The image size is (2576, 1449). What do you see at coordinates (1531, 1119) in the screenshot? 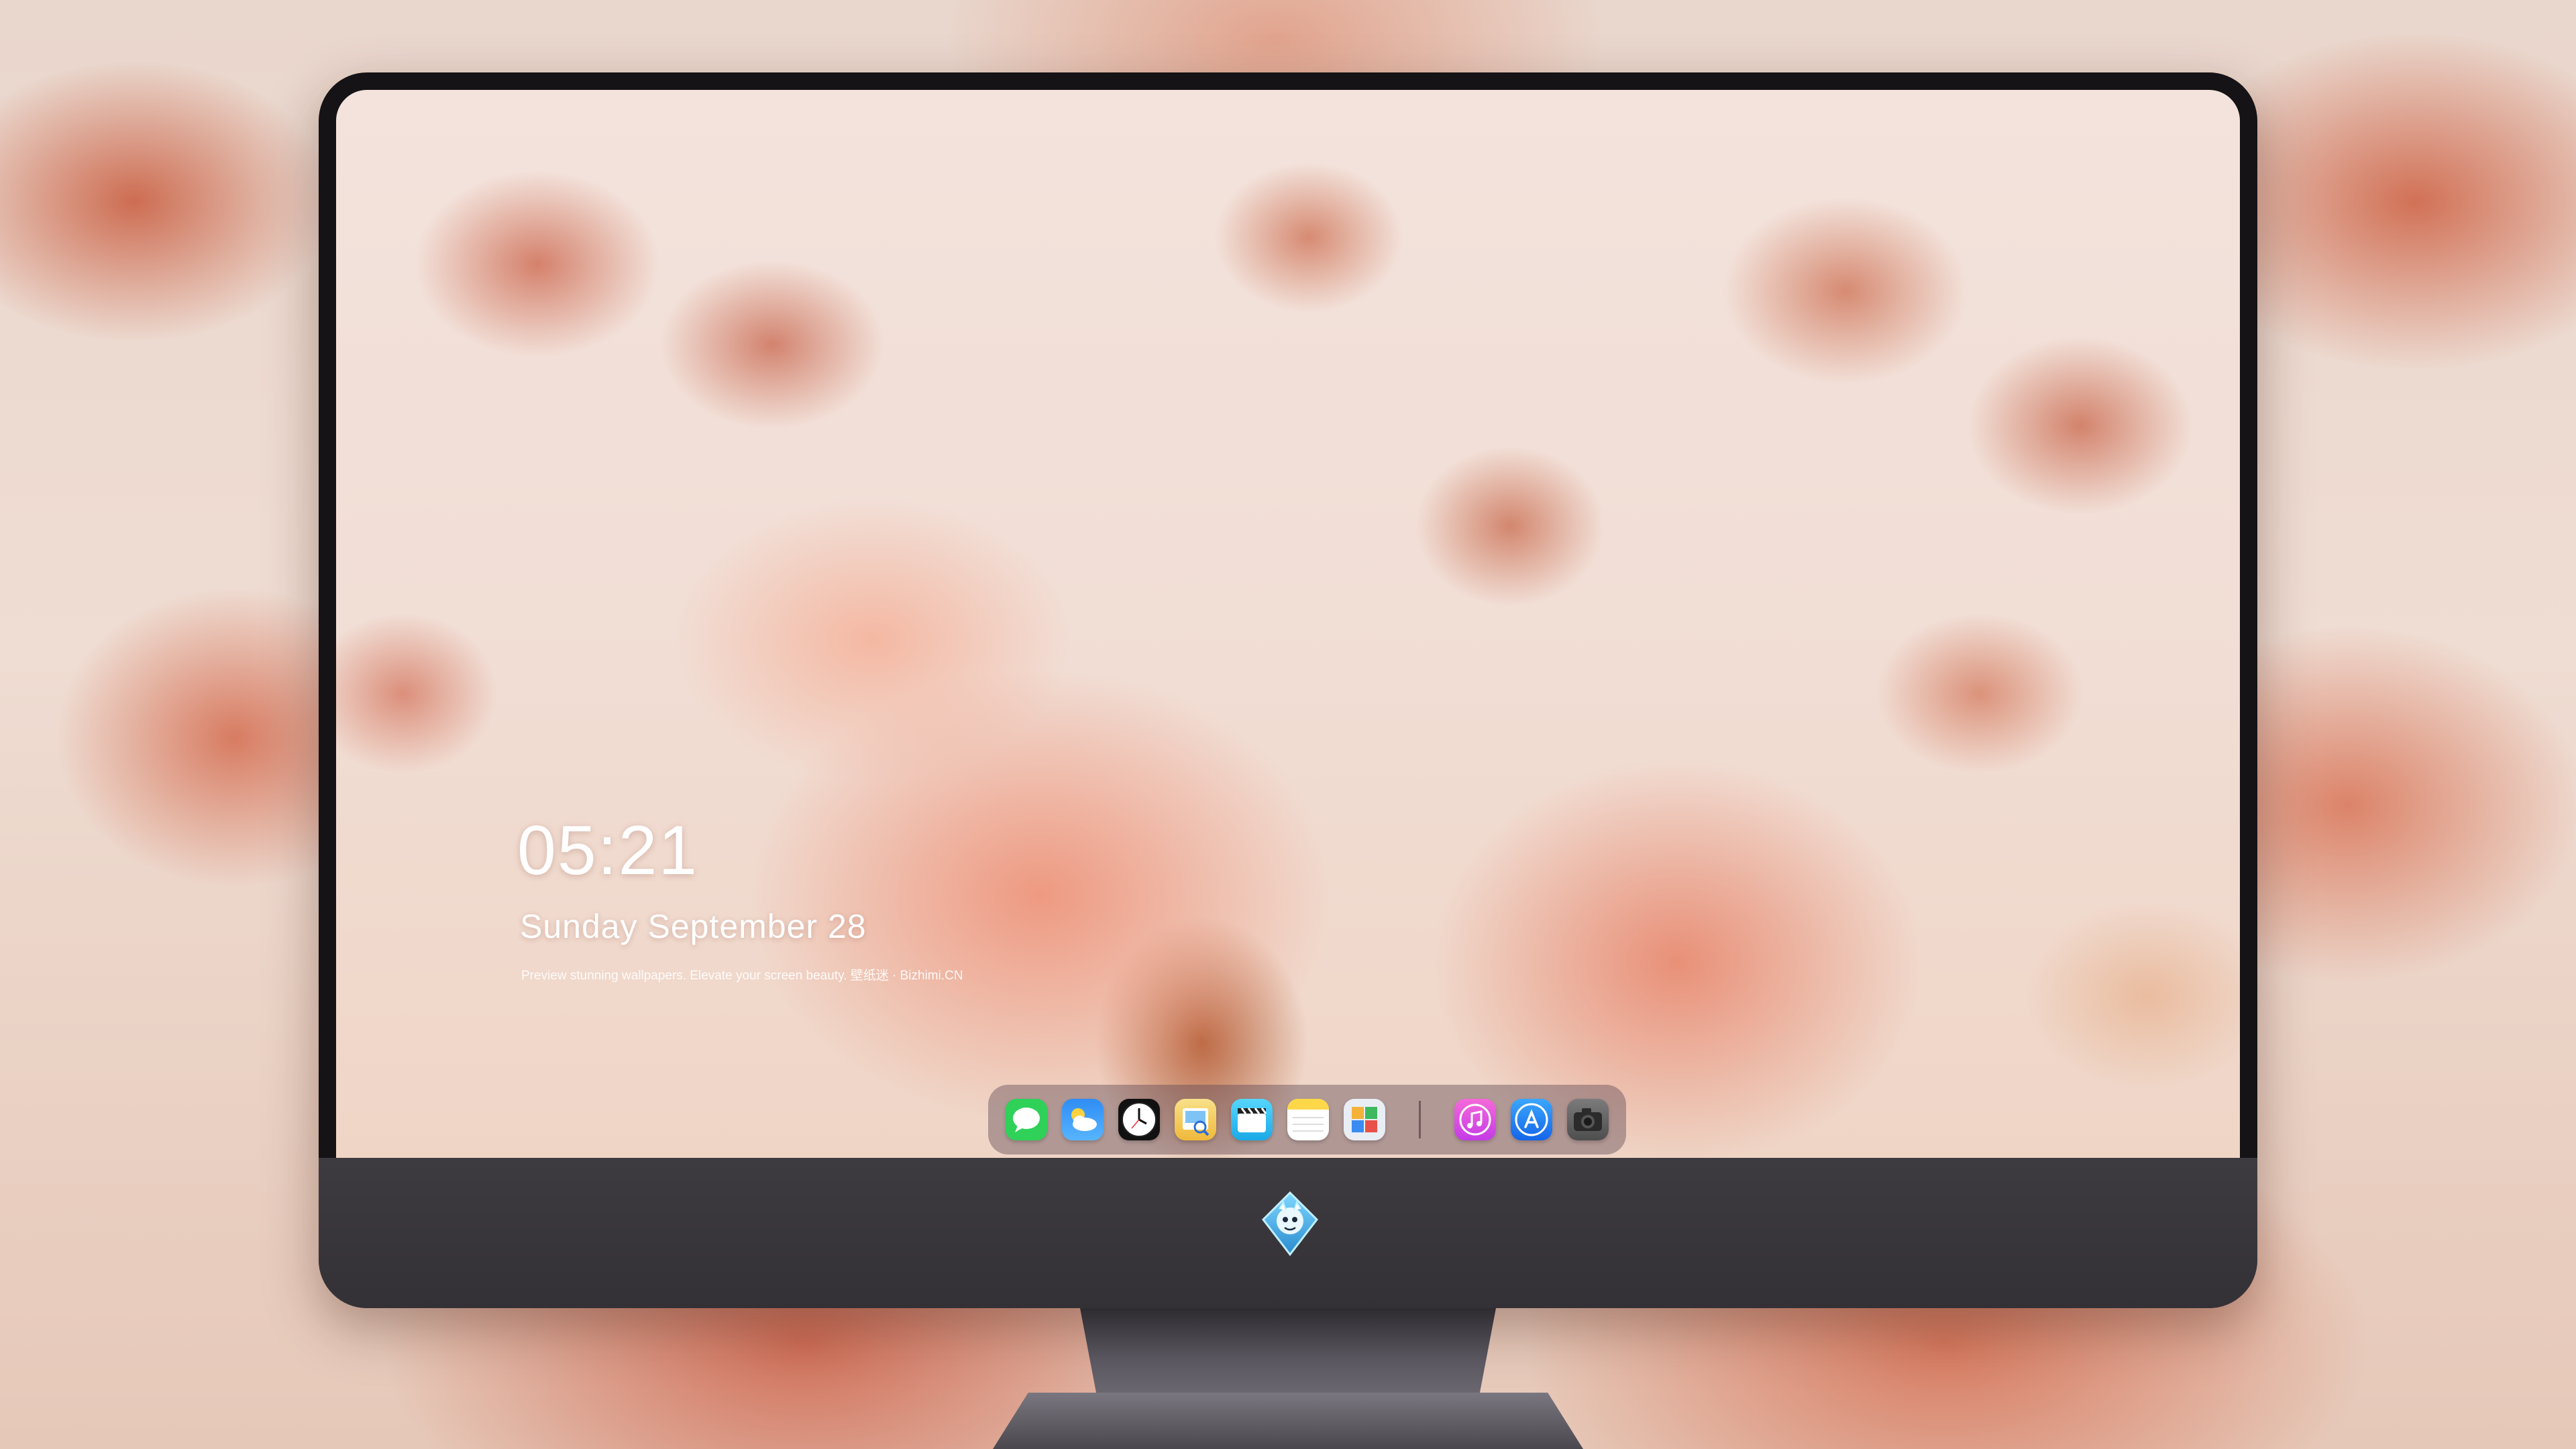
I see `app-store-icon` at bounding box center [1531, 1119].